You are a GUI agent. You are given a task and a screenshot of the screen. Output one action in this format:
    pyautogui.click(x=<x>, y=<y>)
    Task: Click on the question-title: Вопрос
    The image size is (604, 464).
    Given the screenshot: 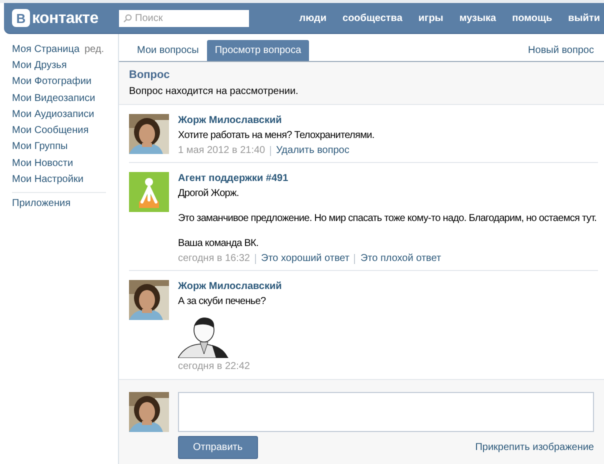 What is the action you would take?
    pyautogui.click(x=150, y=75)
    